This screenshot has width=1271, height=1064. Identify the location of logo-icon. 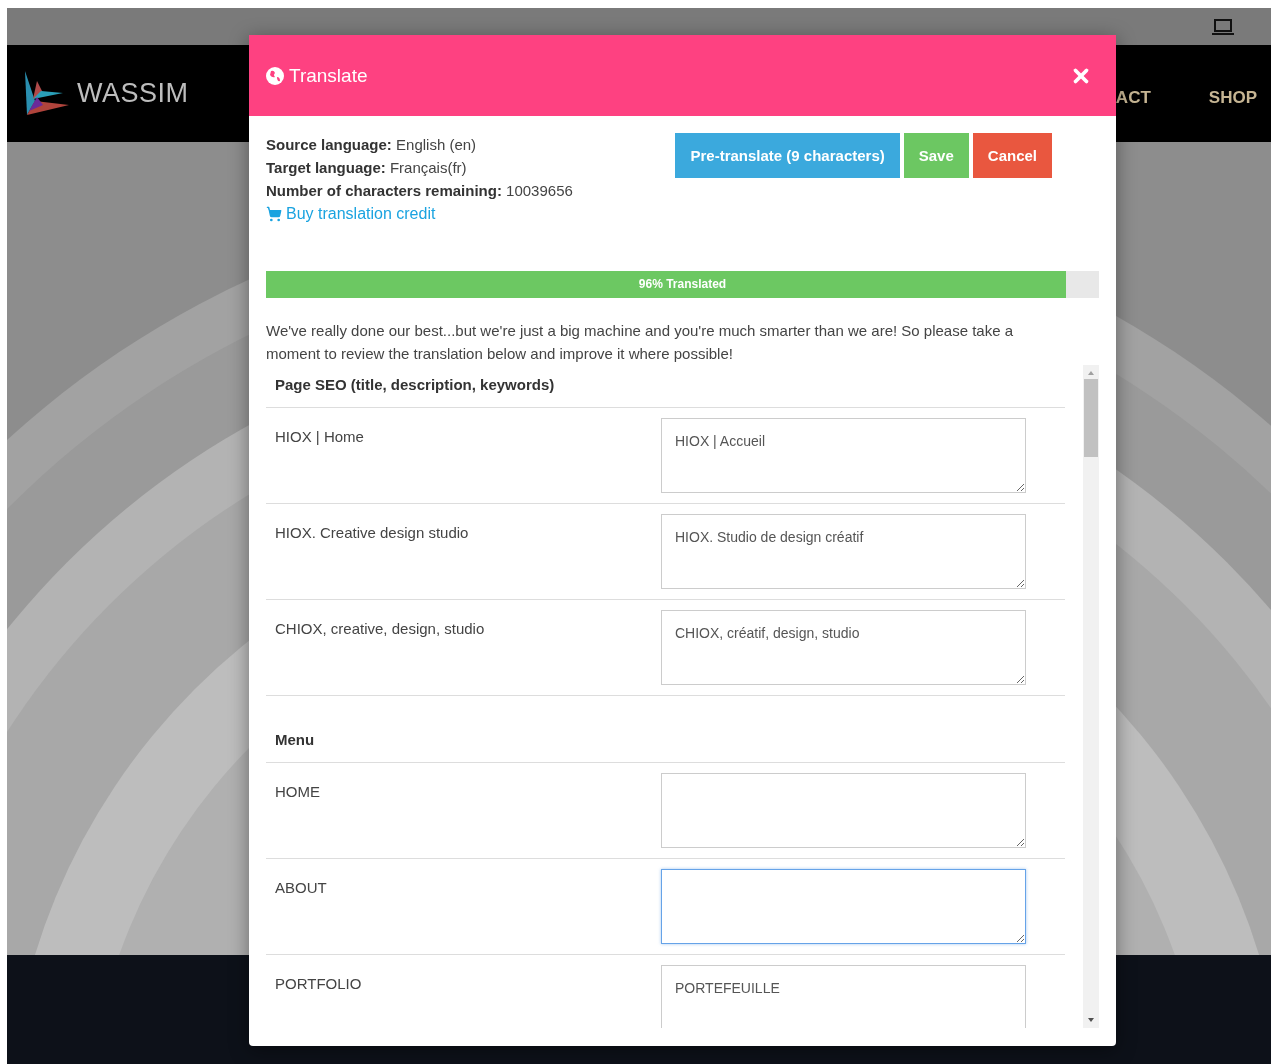
(46, 93).